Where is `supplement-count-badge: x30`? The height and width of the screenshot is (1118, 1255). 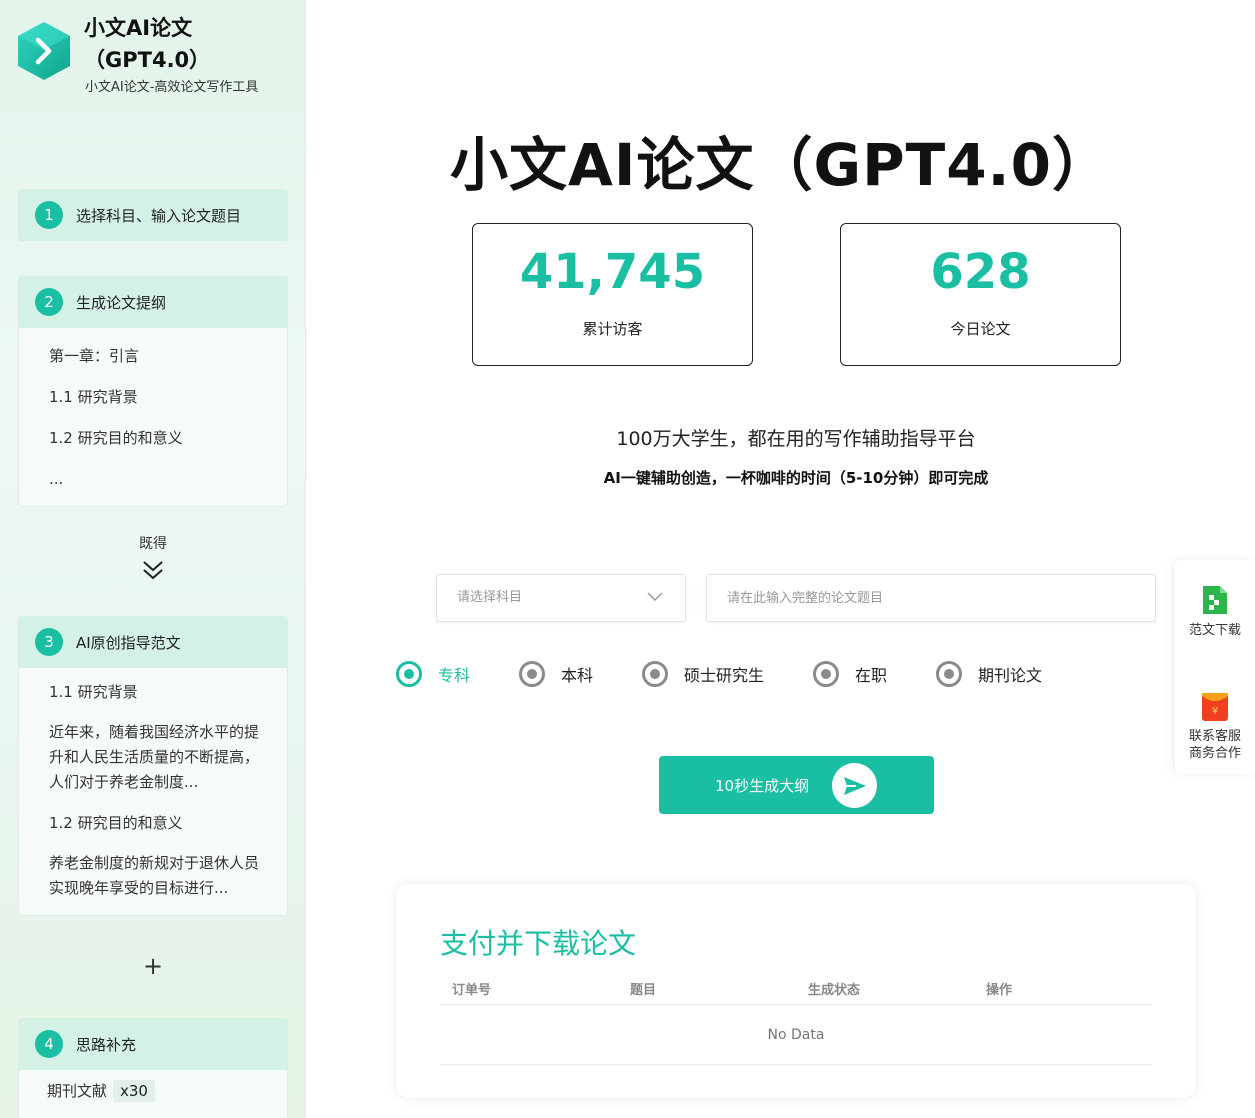
supplement-count-badge: x30 is located at coordinates (134, 1091).